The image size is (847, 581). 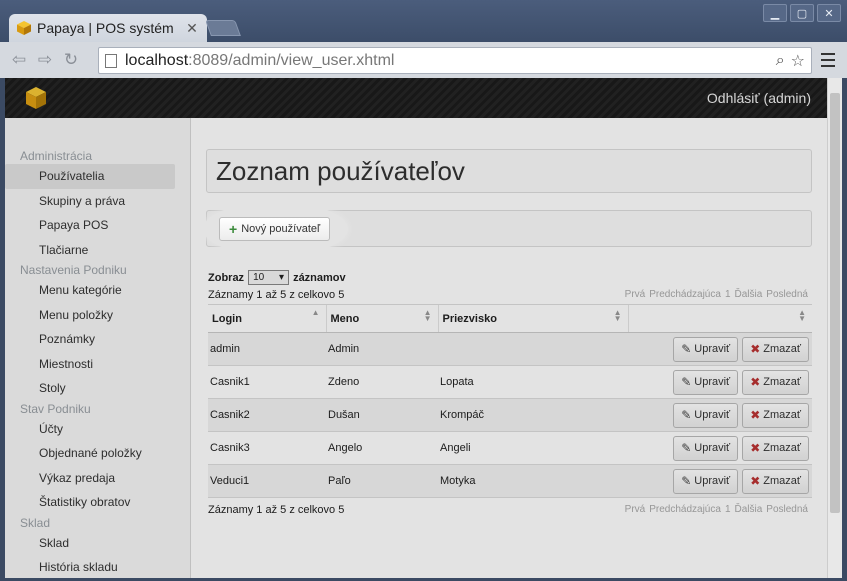 What do you see at coordinates (90, 429) in the screenshot?
I see `sidebar-item-ucty: Účty` at bounding box center [90, 429].